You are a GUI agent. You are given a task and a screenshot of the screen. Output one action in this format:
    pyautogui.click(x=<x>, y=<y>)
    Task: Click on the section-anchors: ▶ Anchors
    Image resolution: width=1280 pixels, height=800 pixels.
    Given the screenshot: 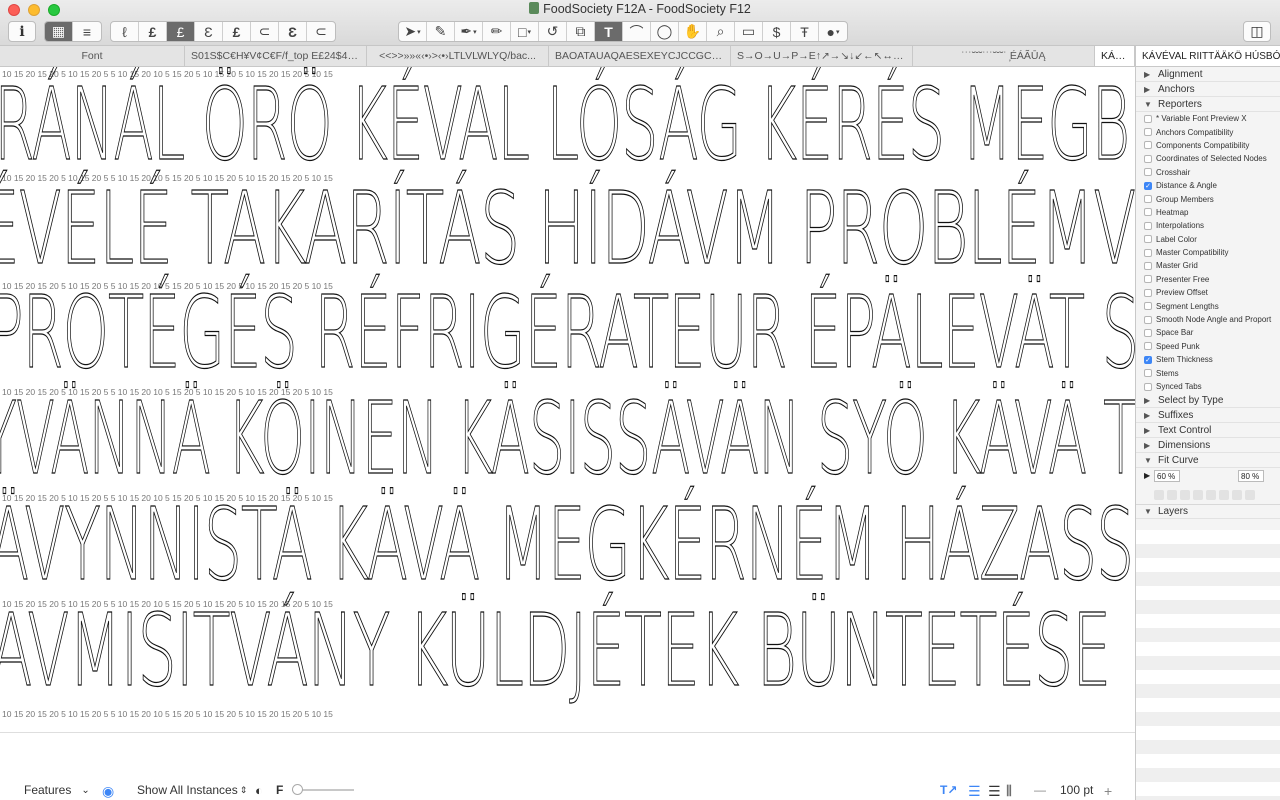 What is the action you would take?
    pyautogui.click(x=1208, y=89)
    